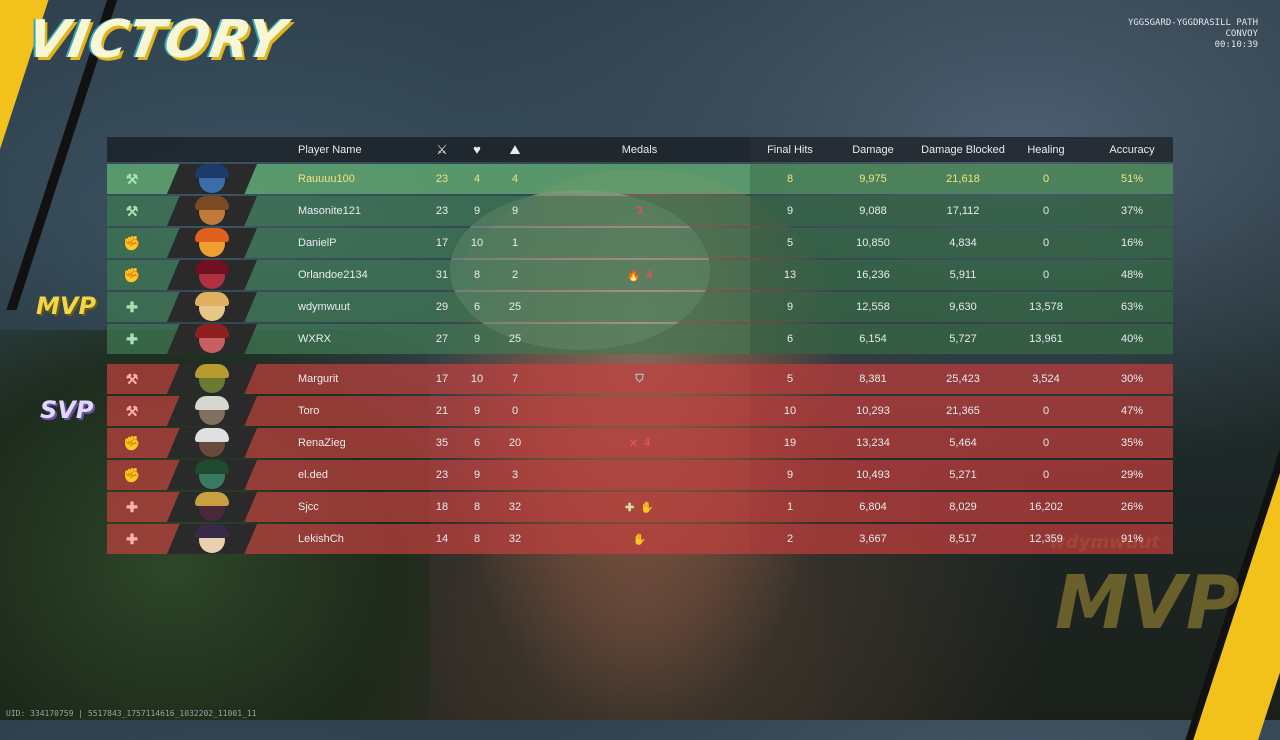  Describe the element at coordinates (477, 307) in the screenshot. I see `deaths: 6` at that location.